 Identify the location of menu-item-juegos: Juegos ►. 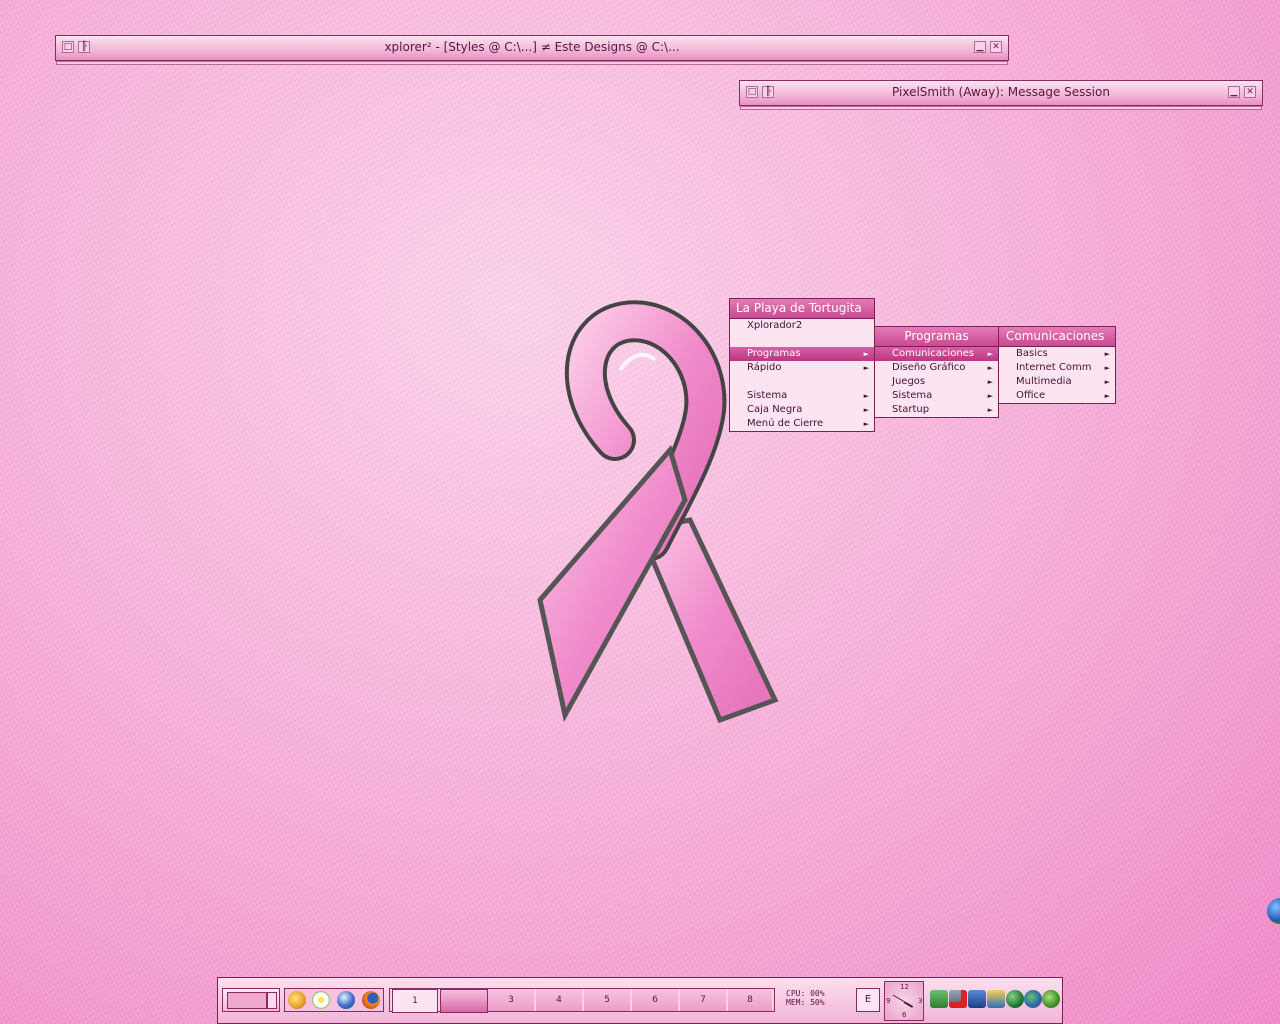
(936, 382).